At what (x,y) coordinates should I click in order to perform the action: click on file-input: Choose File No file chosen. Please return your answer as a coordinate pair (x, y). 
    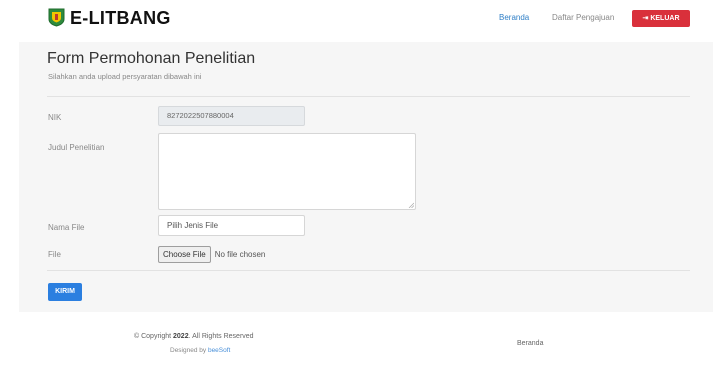
    Looking at the image, I should click on (211, 254).